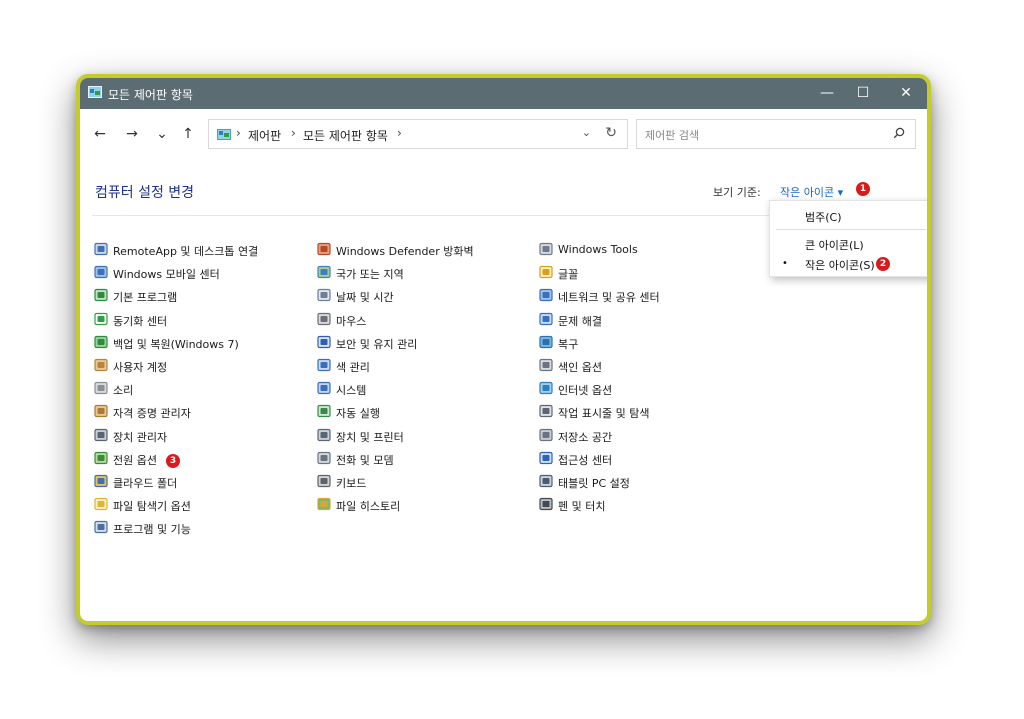  What do you see at coordinates (834, 245) in the screenshot?
I see `menu-item-large-icons: 큰 아이콘(L)` at bounding box center [834, 245].